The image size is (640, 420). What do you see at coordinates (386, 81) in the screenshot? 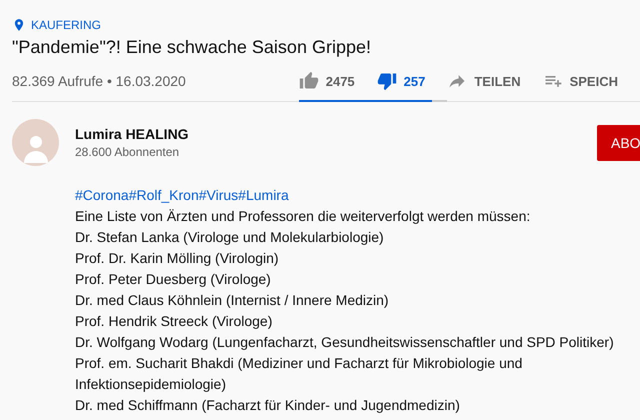
I see `thumbs-down-icon` at bounding box center [386, 81].